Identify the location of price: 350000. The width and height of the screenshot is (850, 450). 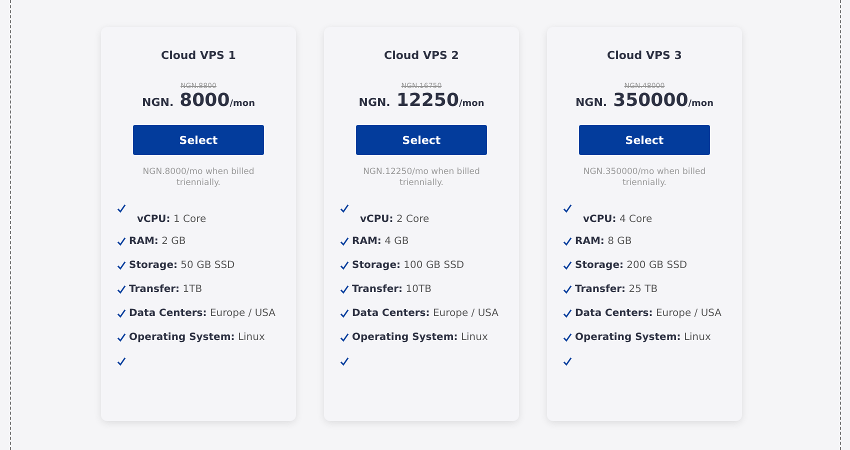
(650, 100).